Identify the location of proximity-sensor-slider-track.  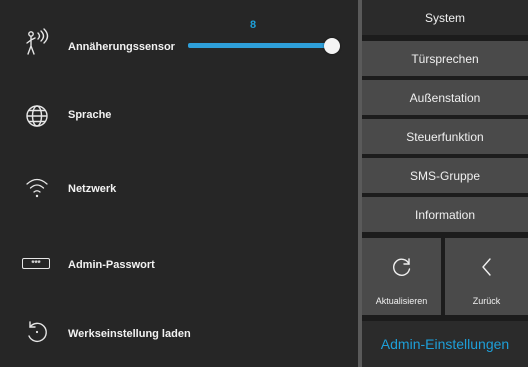
(263, 45).